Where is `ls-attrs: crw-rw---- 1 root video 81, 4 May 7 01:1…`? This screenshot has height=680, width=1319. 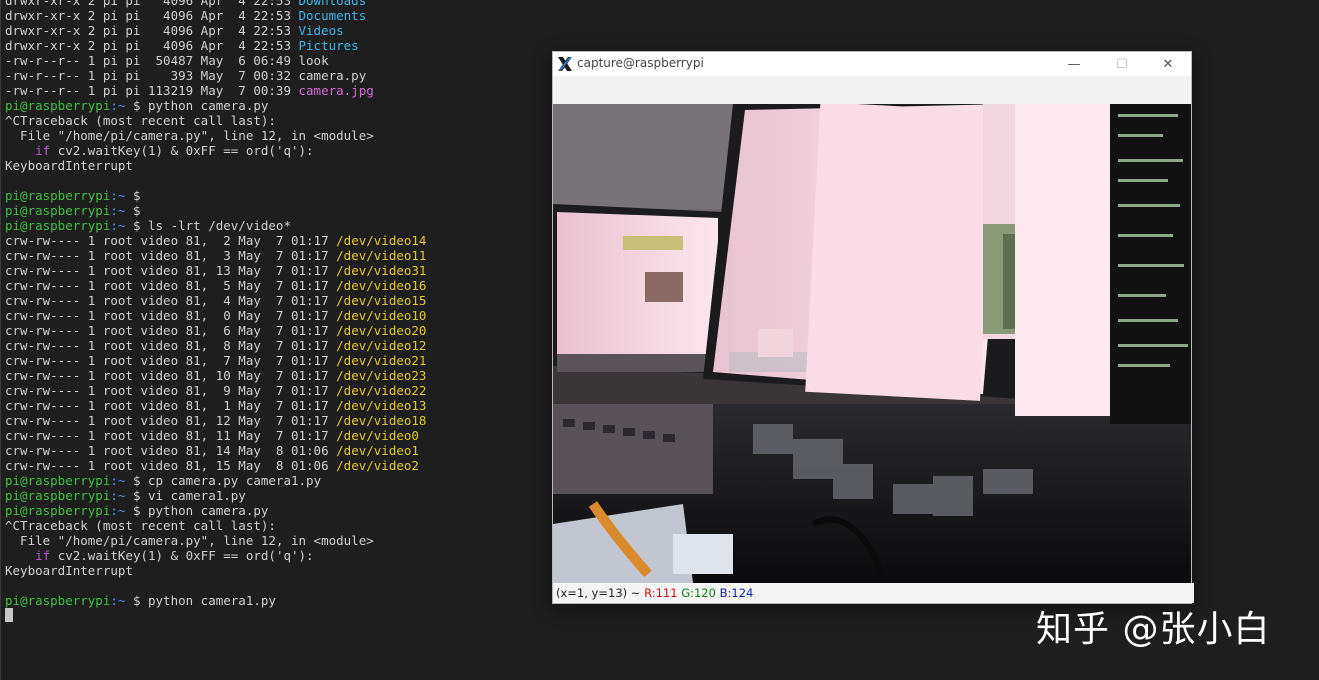
ls-attrs: crw-rw---- 1 root video 81, 4 May 7 01:1… is located at coordinates (171, 300).